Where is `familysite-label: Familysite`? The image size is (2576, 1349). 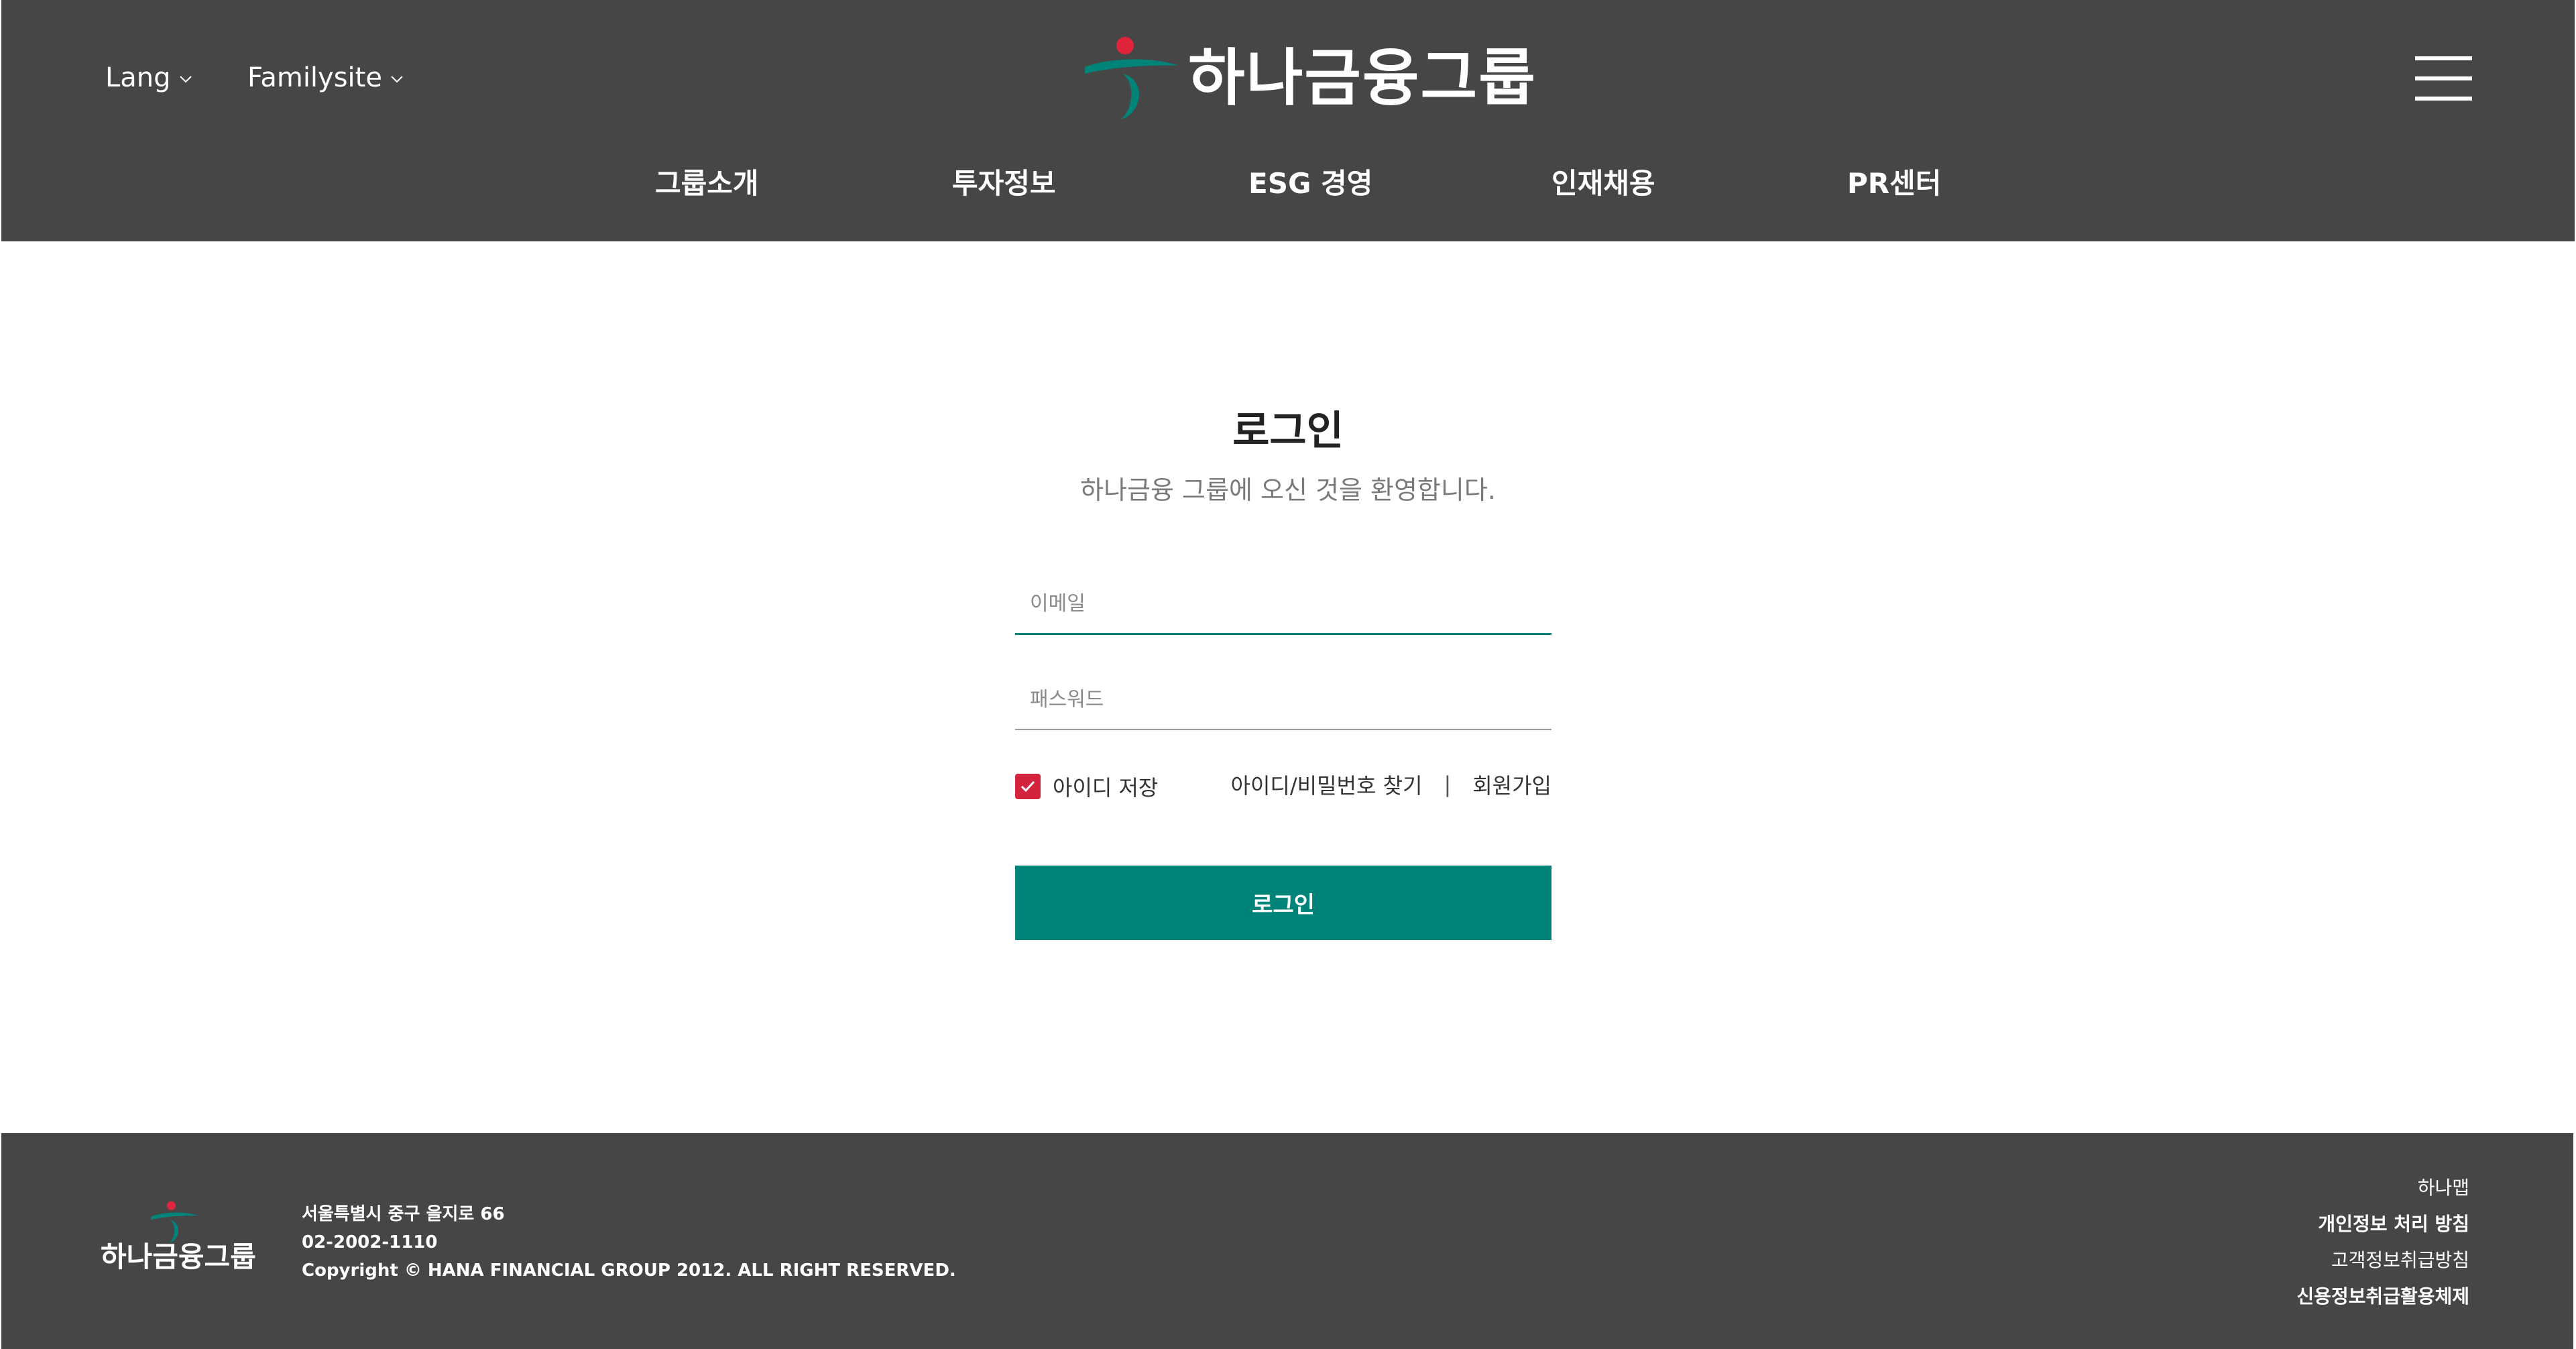
familysite-label: Familysite is located at coordinates (314, 77).